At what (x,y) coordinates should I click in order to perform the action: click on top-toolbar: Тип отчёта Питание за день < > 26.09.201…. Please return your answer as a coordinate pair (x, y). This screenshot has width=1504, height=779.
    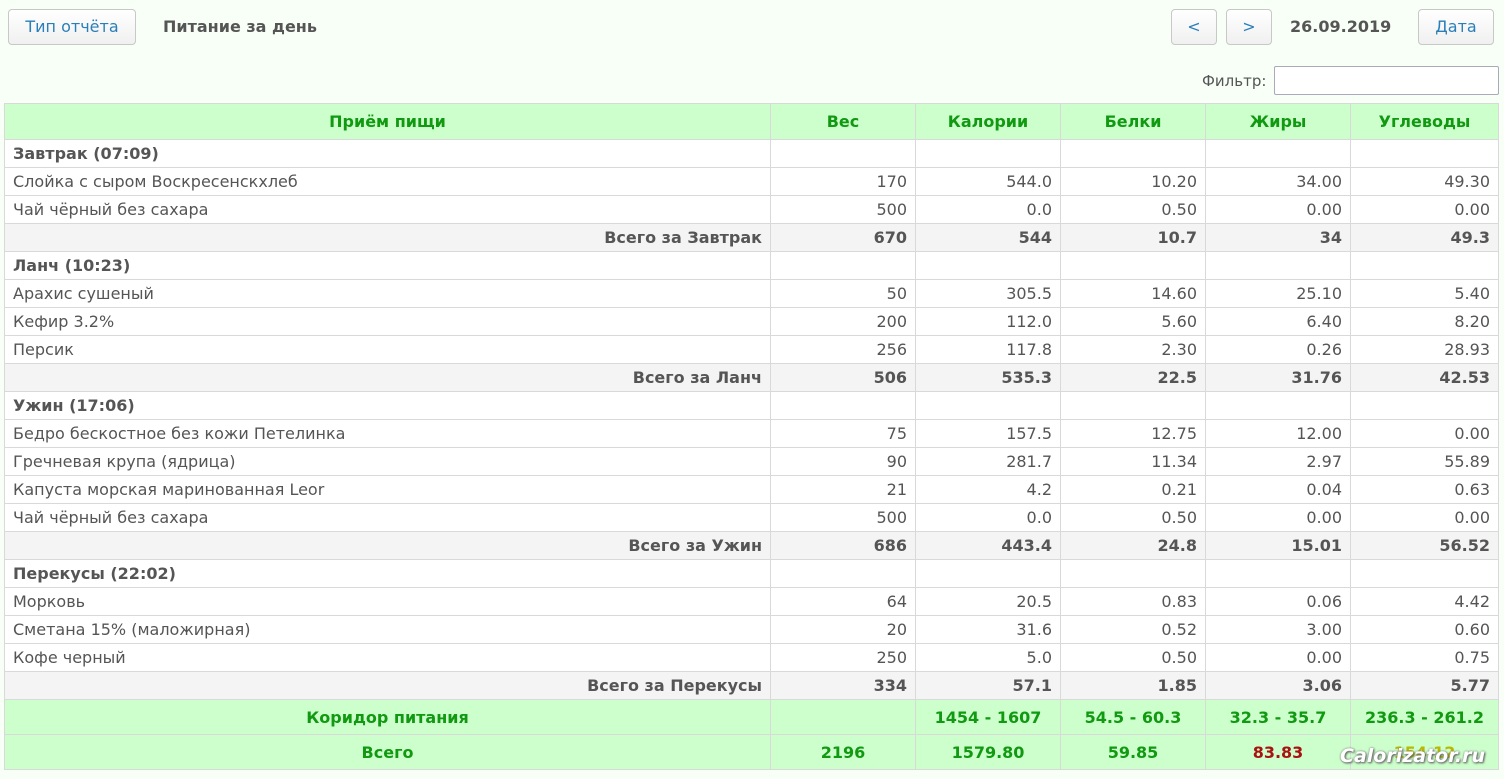
    Looking at the image, I should click on (752, 28).